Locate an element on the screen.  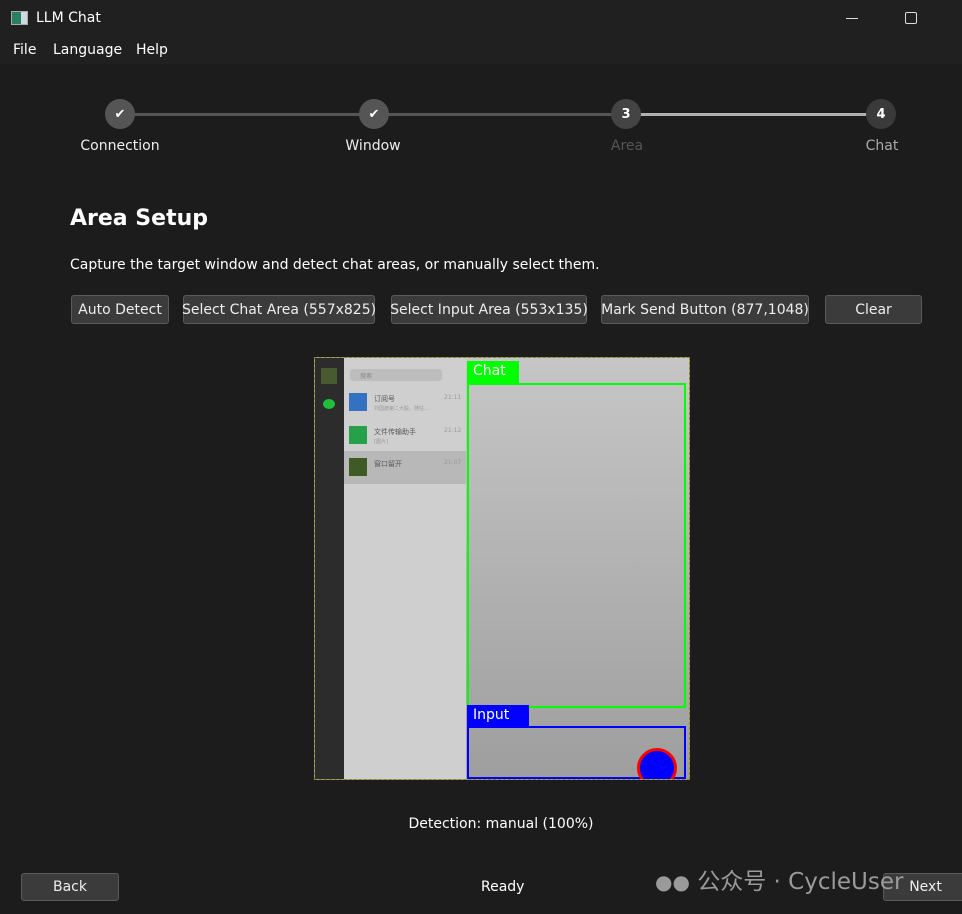
step-label-window: Window is located at coordinates (373, 146).